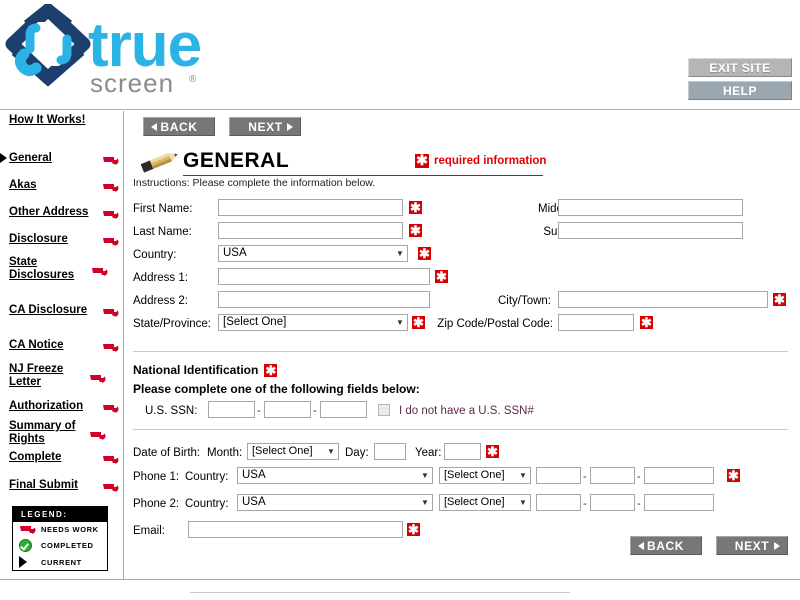  What do you see at coordinates (207, 477) in the screenshot?
I see `phone1-country-label: Country:` at bounding box center [207, 477].